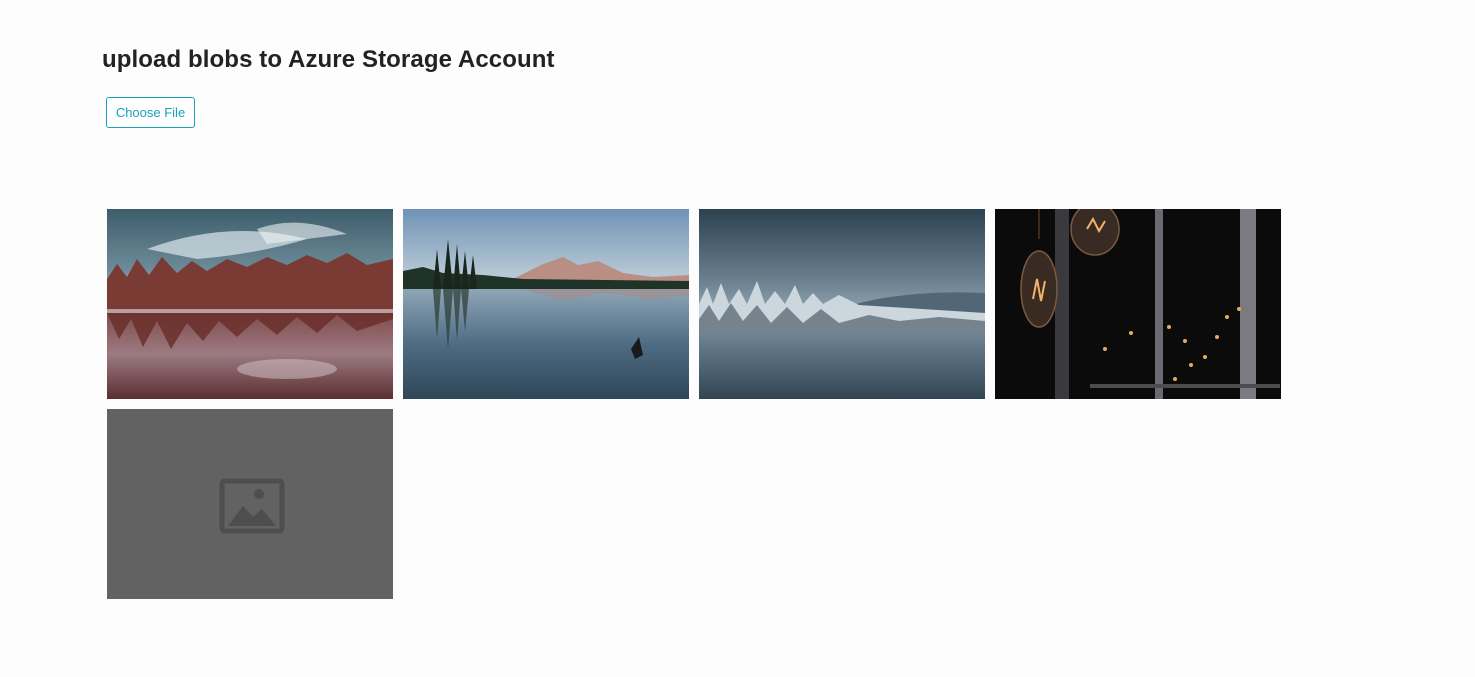 This screenshot has height=677, width=1475. I want to click on snowy-lake-image, so click(842, 304).